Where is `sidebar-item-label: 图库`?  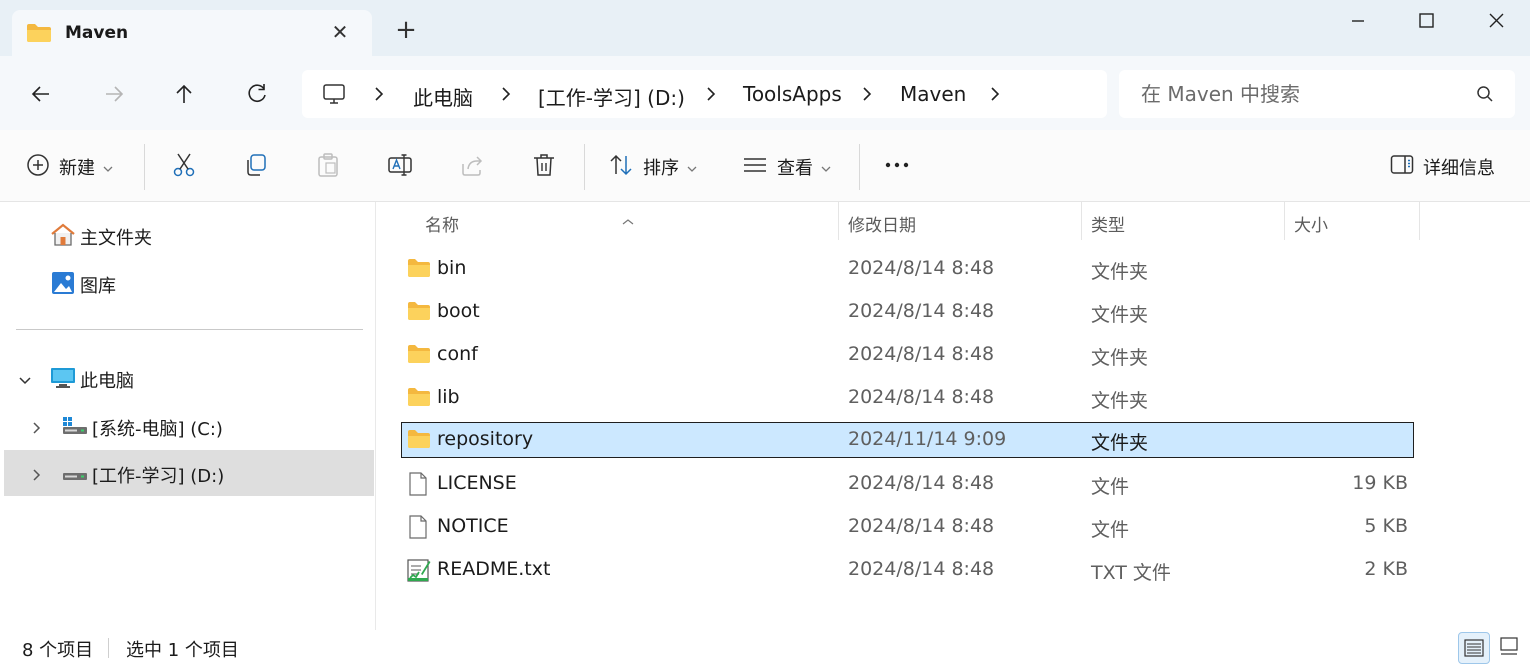
sidebar-item-label: 图库 is located at coordinates (98, 286).